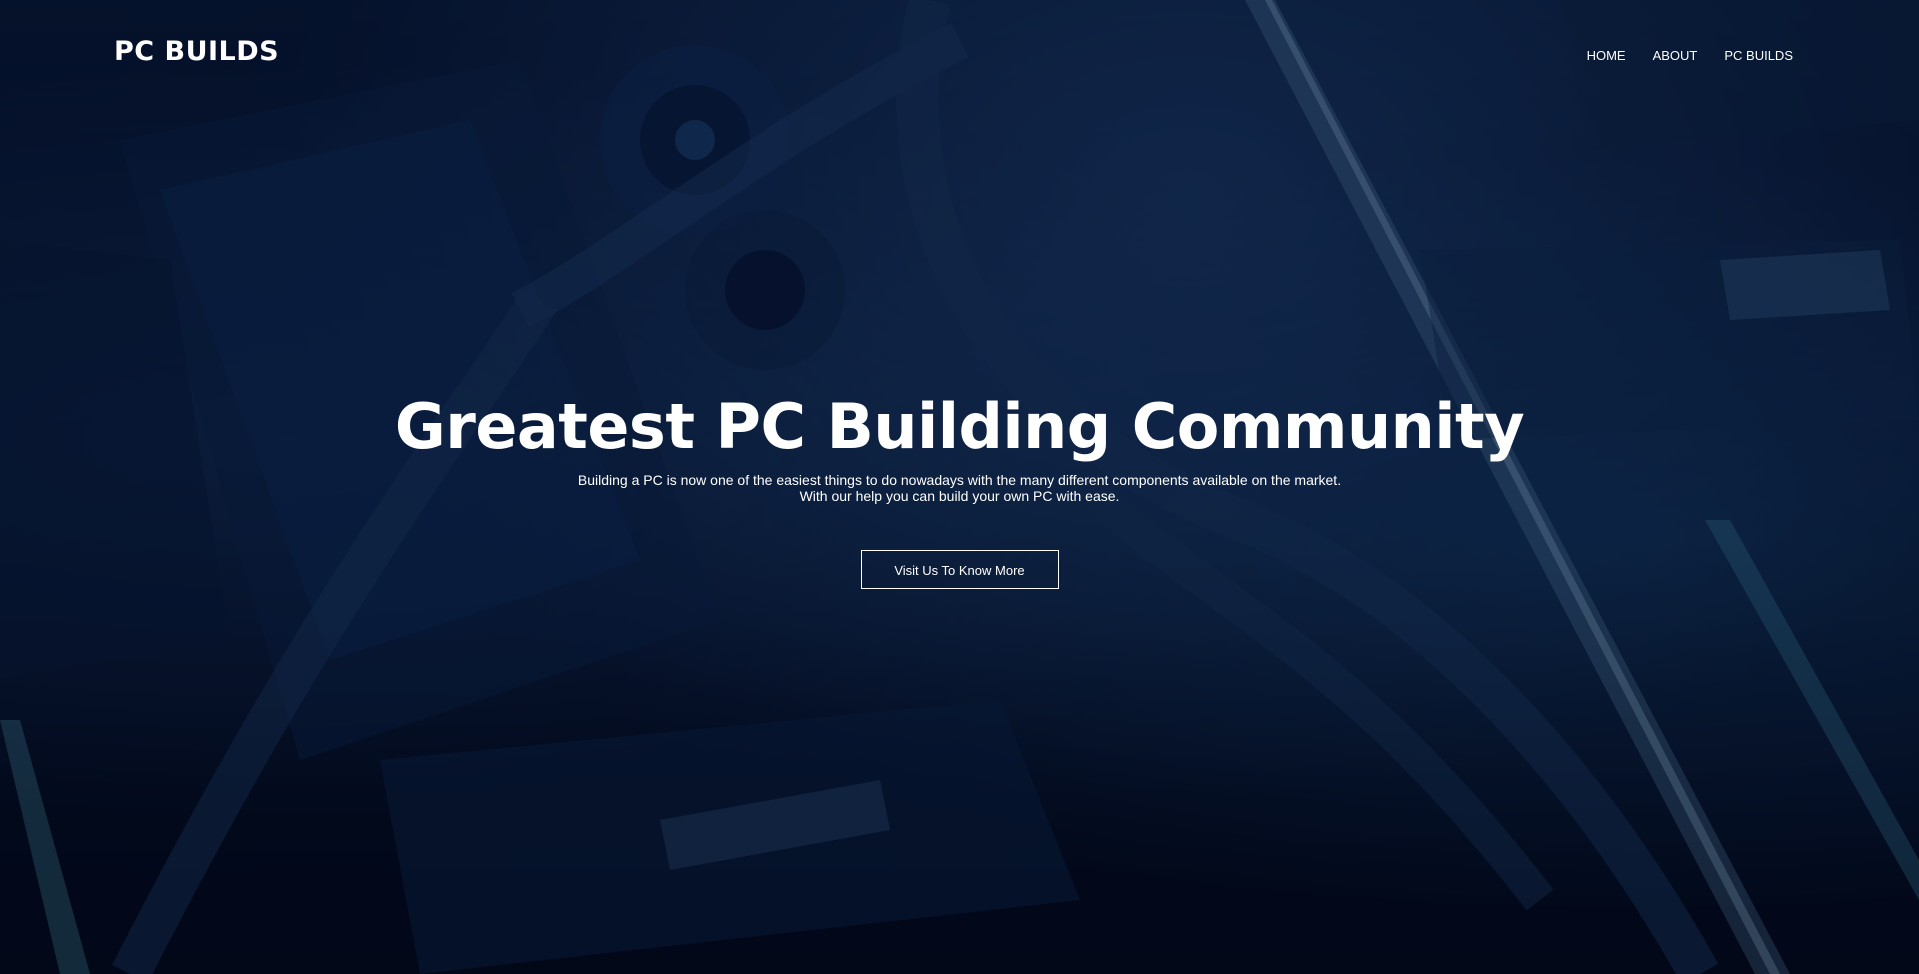 This screenshot has width=1919, height=974. I want to click on nav-links: HOME ABOUT PC BUILDS, so click(1676, 55).